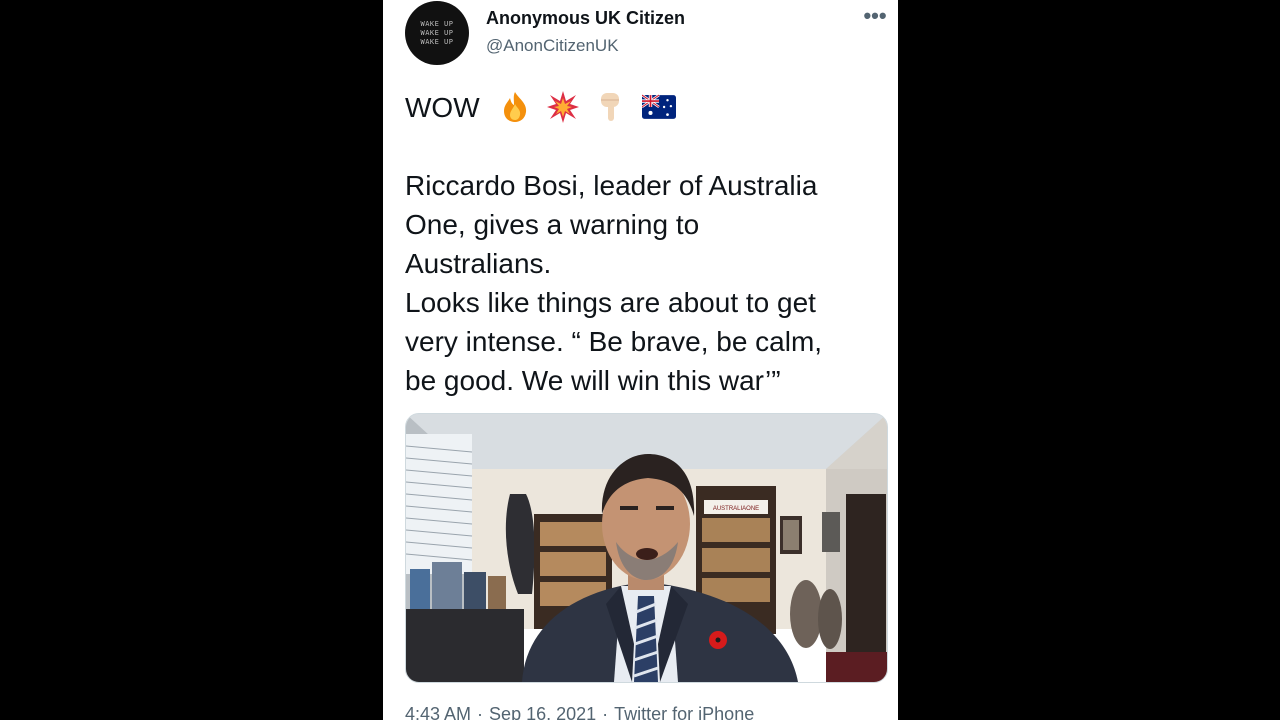  Describe the element at coordinates (684, 712) in the screenshot. I see `tweet-source: Twitter for iPhone` at that location.